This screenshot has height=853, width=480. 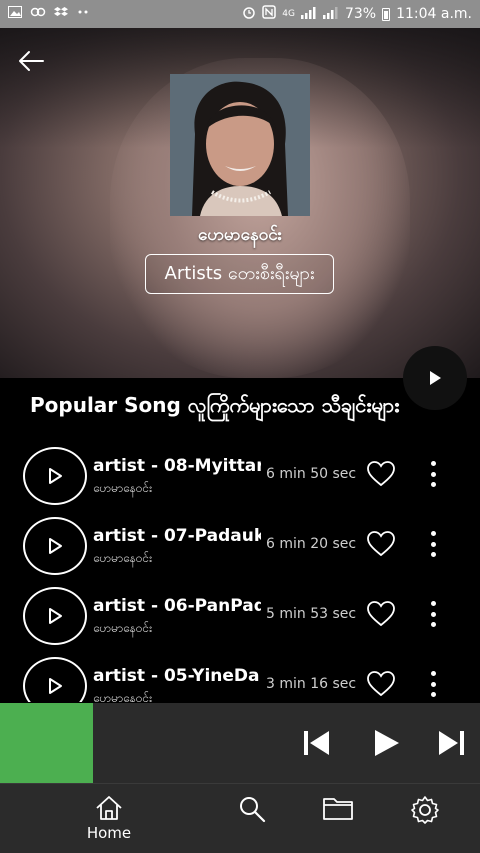 What do you see at coordinates (308, 14) in the screenshot?
I see `signal-icon` at bounding box center [308, 14].